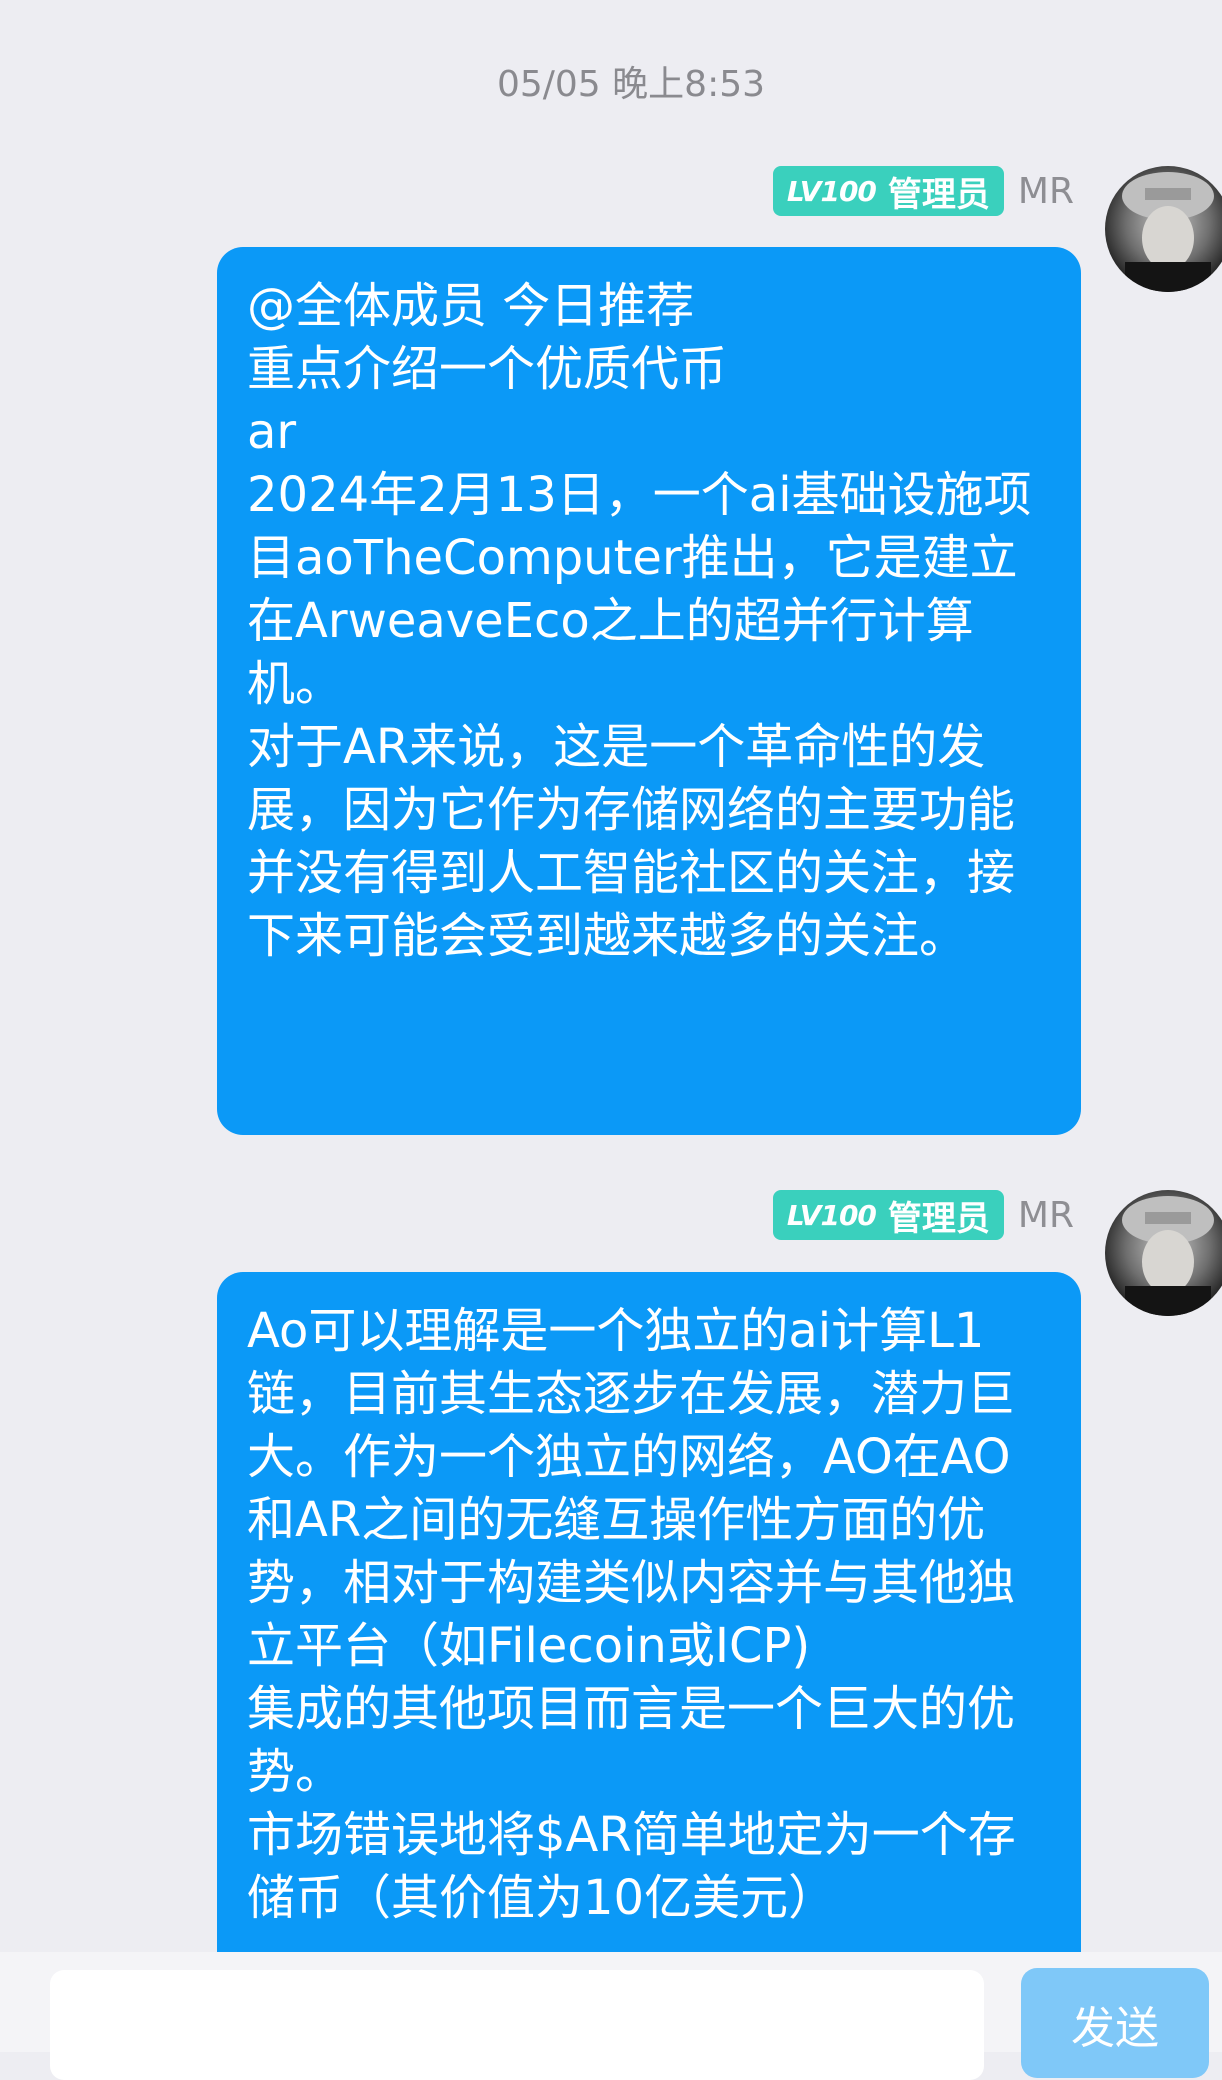 The height and width of the screenshot is (2080, 1222). I want to click on message-timestamp: 05/05 晚上8:53, so click(631, 84).